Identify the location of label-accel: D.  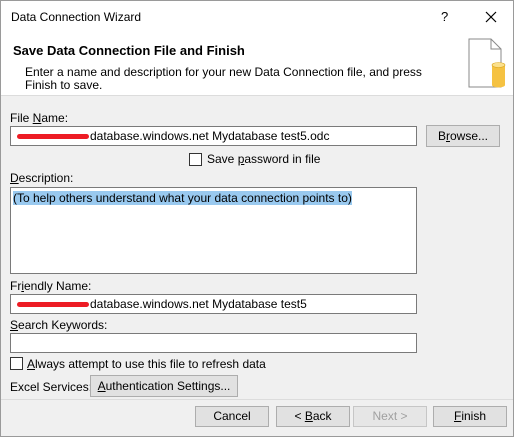
(14, 178).